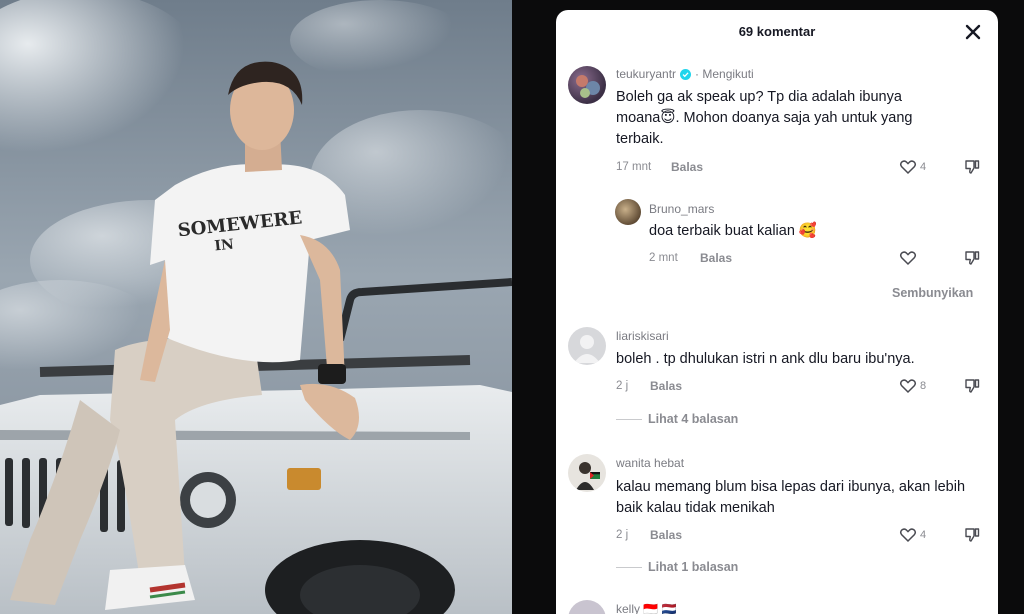 The width and height of the screenshot is (1024, 614). I want to click on view-replies-button: Lihat 1 balasan, so click(677, 567).